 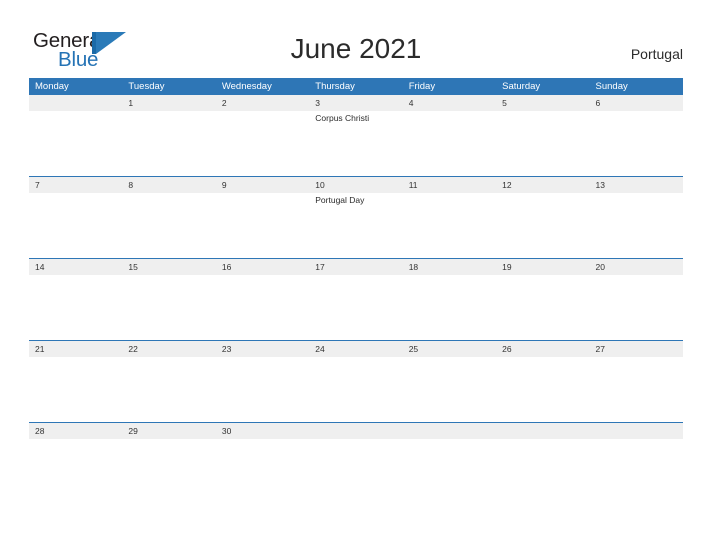 I want to click on weekday-header-thursday: Thursday, so click(x=335, y=86).